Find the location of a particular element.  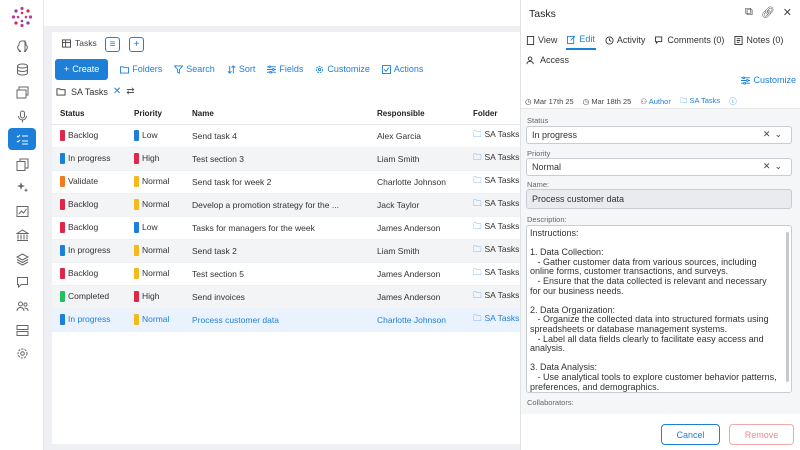

tab-view: View is located at coordinates (541, 41).